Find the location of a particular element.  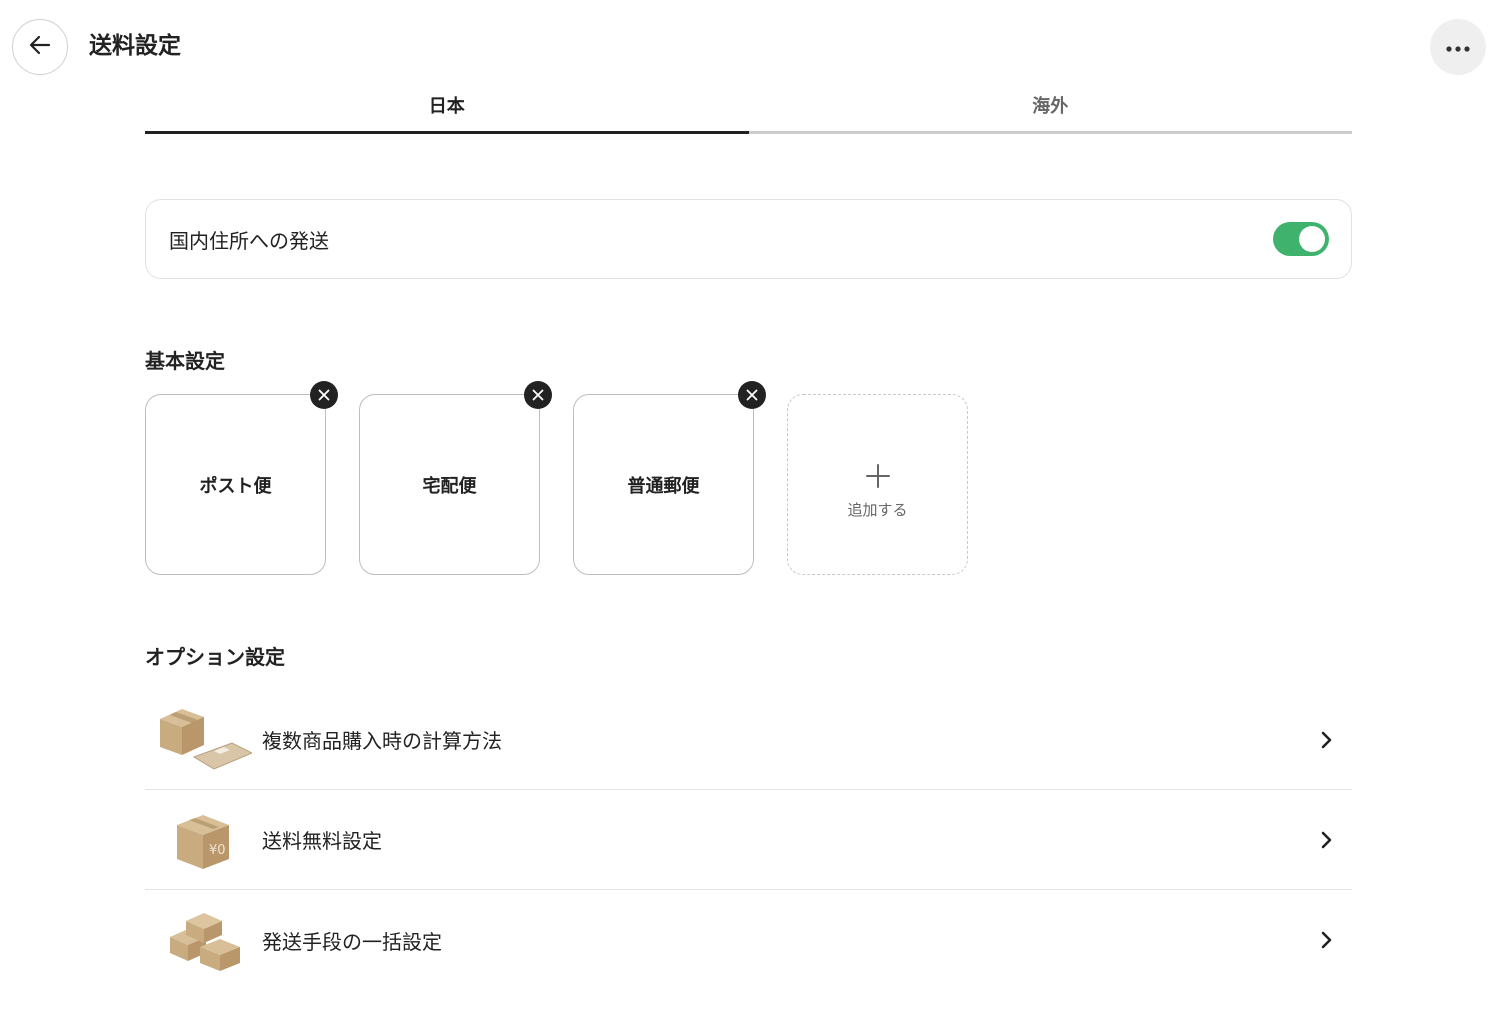

method-label: 宅配便 is located at coordinates (449, 486).